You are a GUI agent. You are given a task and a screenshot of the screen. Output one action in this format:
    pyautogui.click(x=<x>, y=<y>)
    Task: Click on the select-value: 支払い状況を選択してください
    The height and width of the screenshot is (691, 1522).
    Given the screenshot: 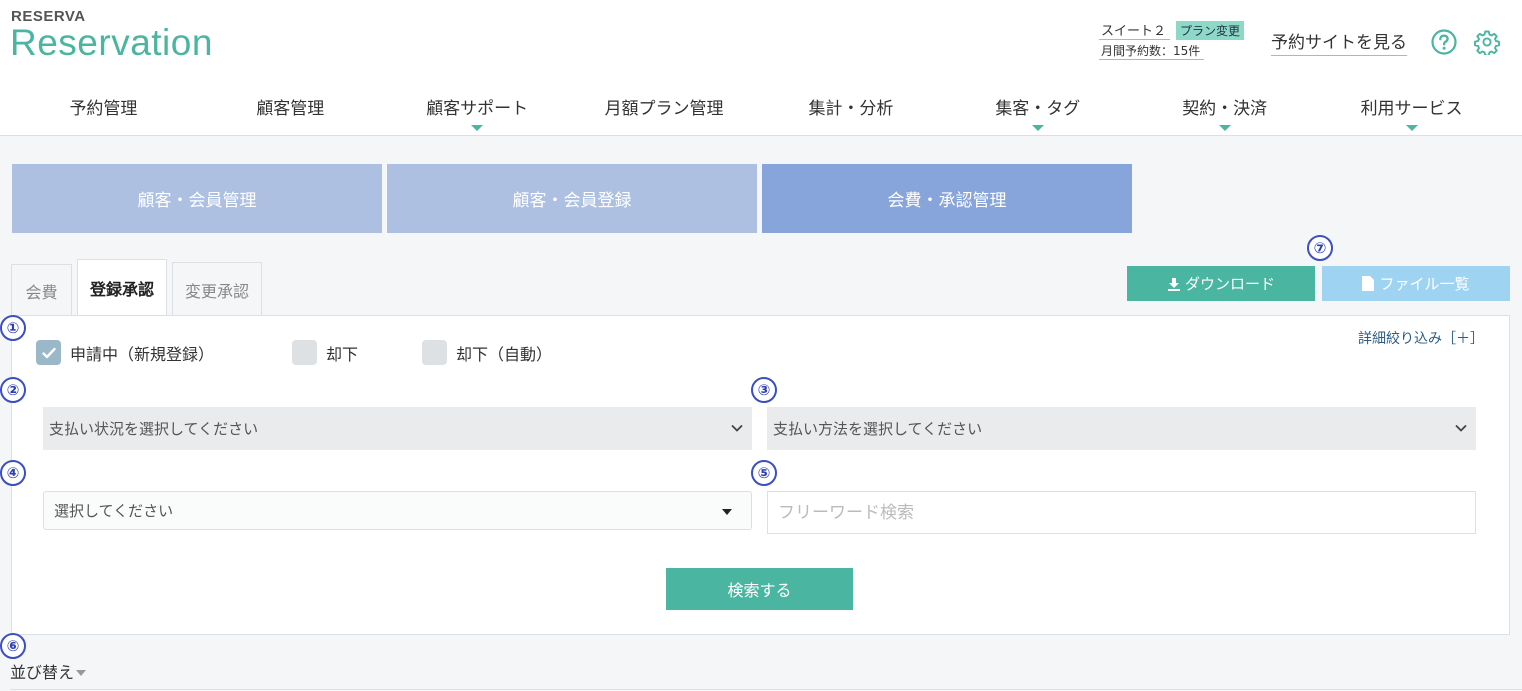 What is the action you would take?
    pyautogui.click(x=154, y=429)
    